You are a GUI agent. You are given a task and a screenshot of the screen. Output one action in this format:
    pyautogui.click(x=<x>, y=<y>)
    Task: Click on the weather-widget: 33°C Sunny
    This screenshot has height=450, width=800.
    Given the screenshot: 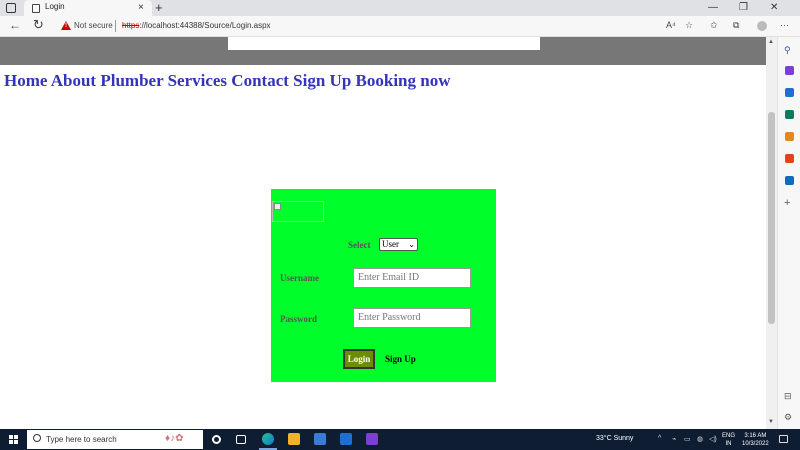 What is the action you would take?
    pyautogui.click(x=614, y=438)
    